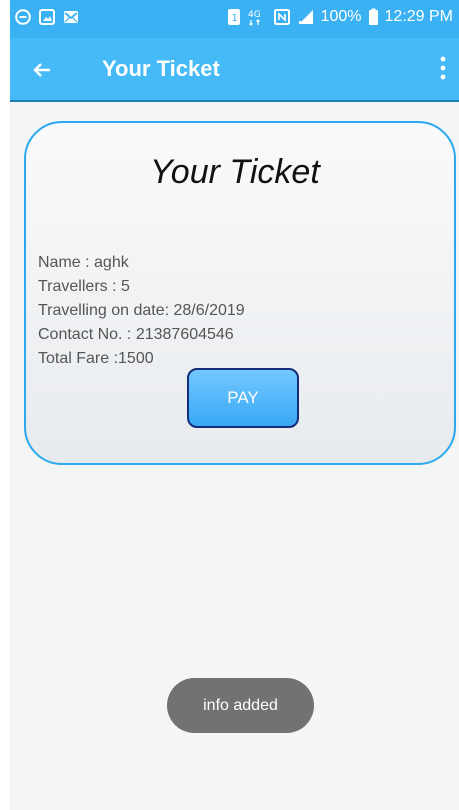 The width and height of the screenshot is (459, 810). Describe the element at coordinates (235, 172) in the screenshot. I see `ticket-title: Your Ticket` at that location.